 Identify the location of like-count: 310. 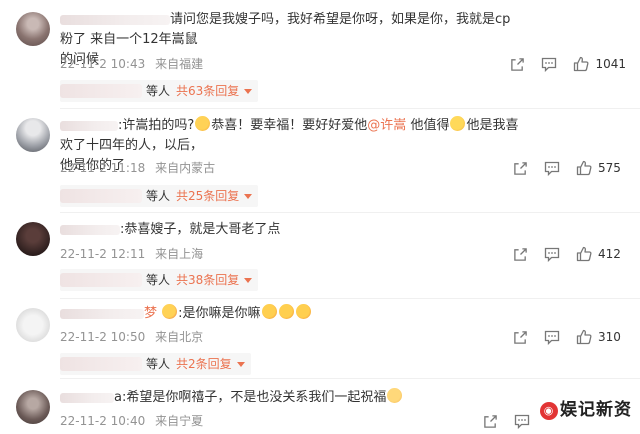
(609, 337).